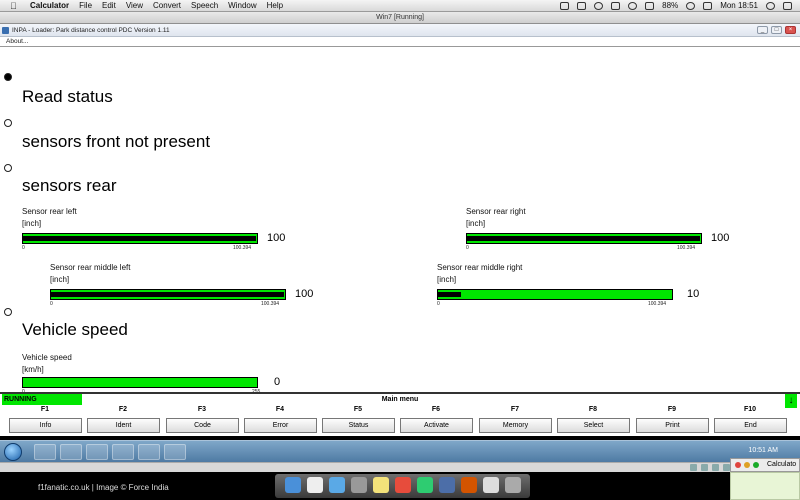 The height and width of the screenshot is (500, 800). What do you see at coordinates (765, 465) in the screenshot?
I see `calculator-window: Calculato` at bounding box center [765, 465].